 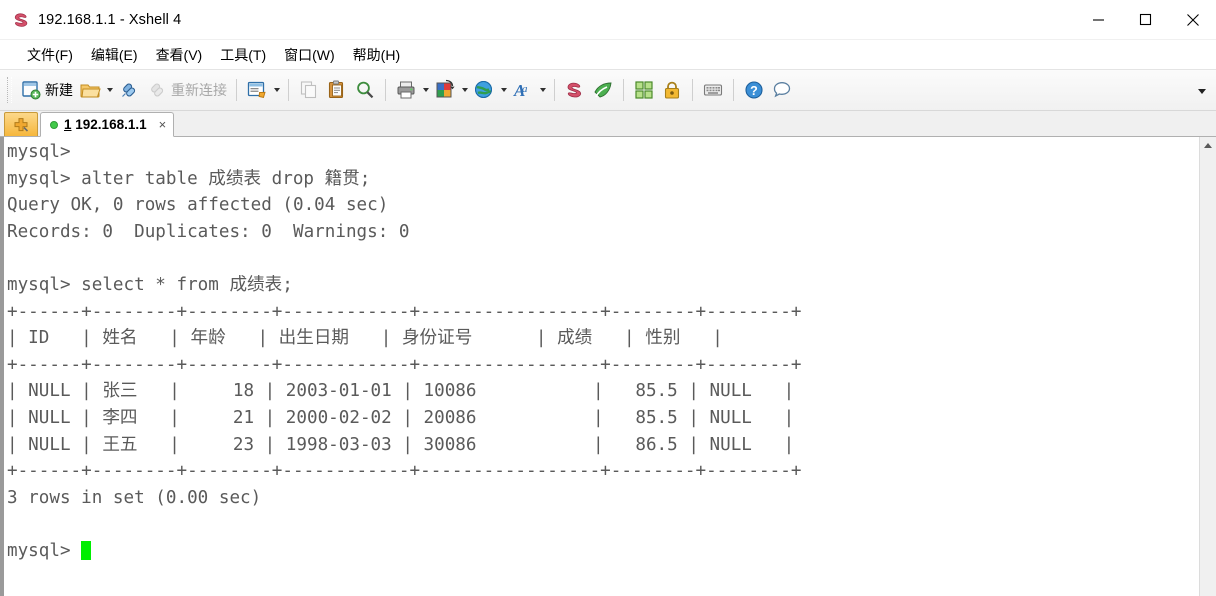 I want to click on print-dropdown, so click(x=425, y=90).